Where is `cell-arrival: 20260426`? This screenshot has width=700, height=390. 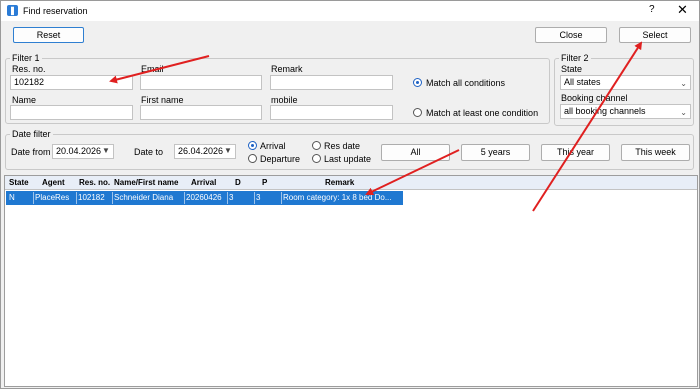 cell-arrival: 20260426 is located at coordinates (204, 197).